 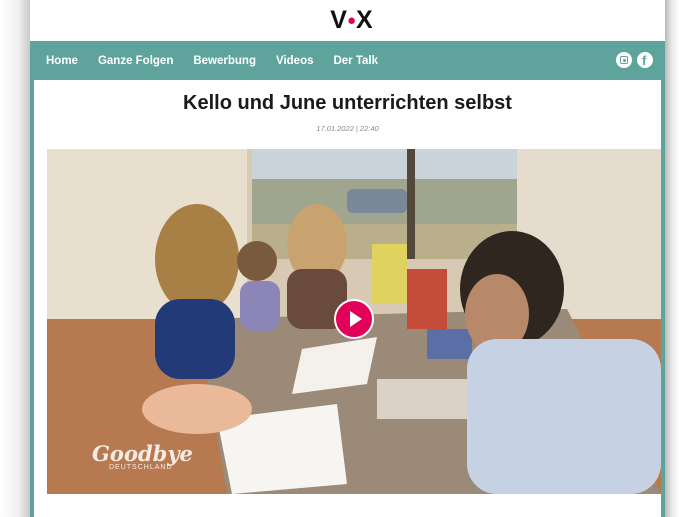 I want to click on nav-item-ganze-folgen: Ganze Folgen, so click(x=135, y=61).